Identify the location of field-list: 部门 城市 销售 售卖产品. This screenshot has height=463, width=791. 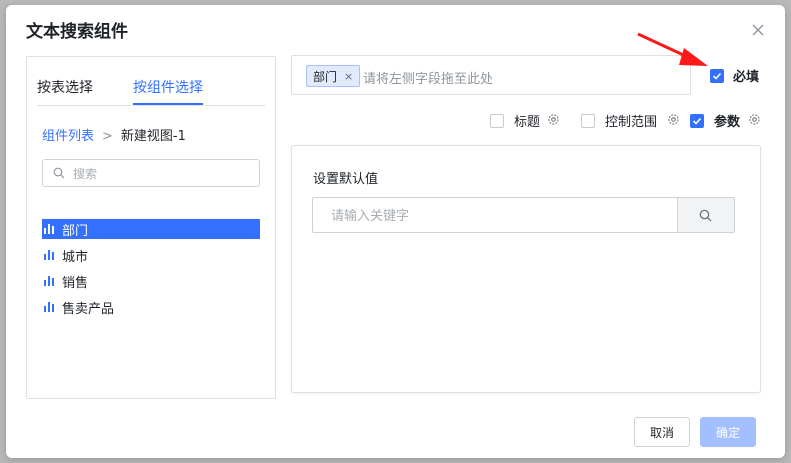
(151, 271).